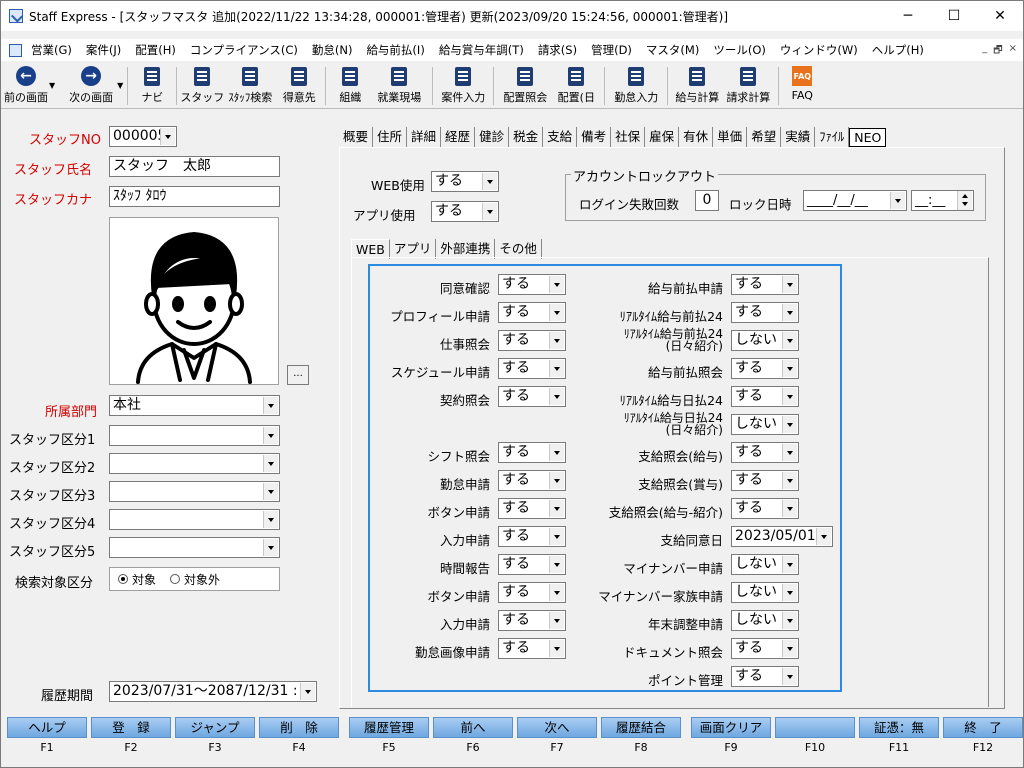 This screenshot has height=768, width=1024. I want to click on navi-button: ナビ, so click(152, 85).